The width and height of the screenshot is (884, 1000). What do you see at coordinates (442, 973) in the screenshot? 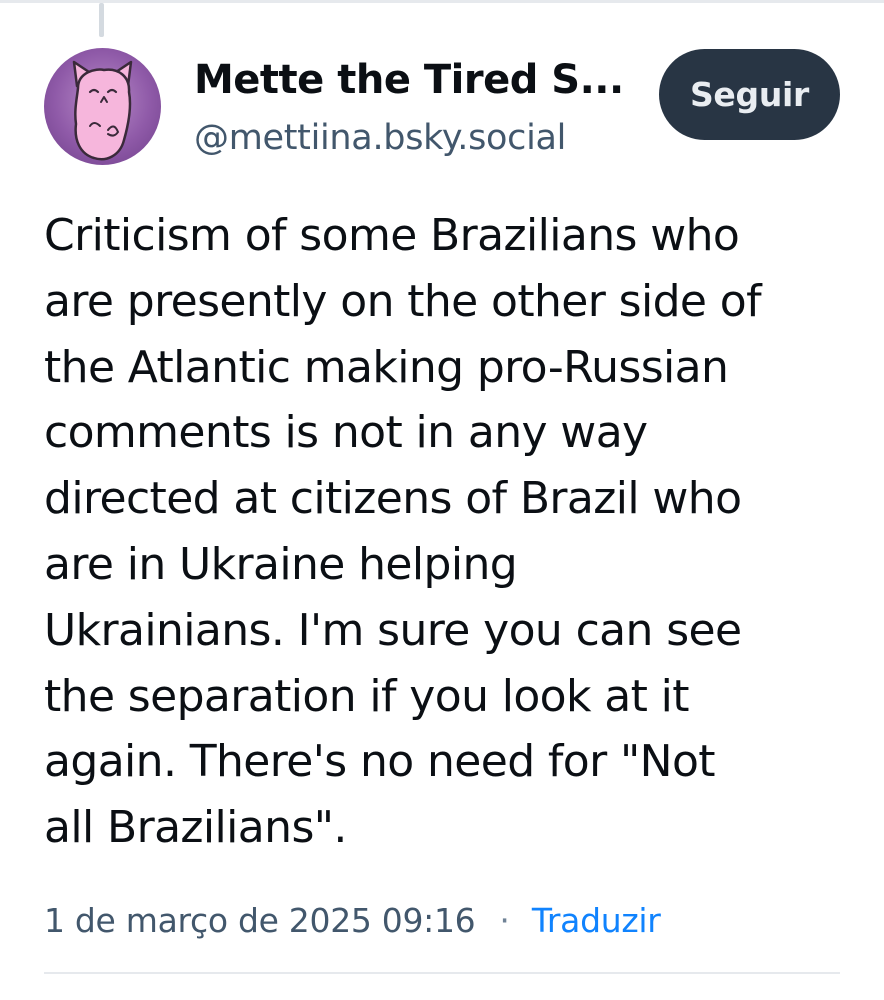
I see `bottom-divider` at bounding box center [442, 973].